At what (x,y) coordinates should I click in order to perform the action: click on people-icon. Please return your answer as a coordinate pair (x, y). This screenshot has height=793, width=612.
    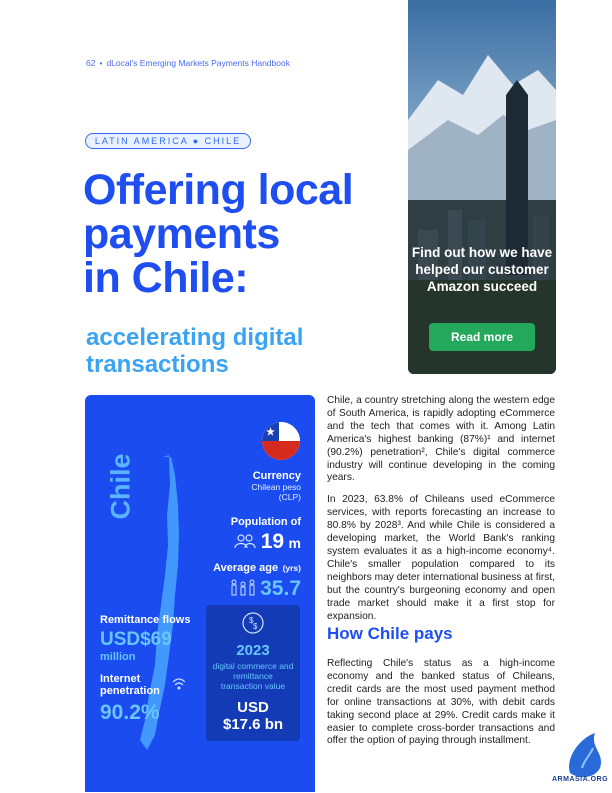
    Looking at the image, I should click on (245, 543).